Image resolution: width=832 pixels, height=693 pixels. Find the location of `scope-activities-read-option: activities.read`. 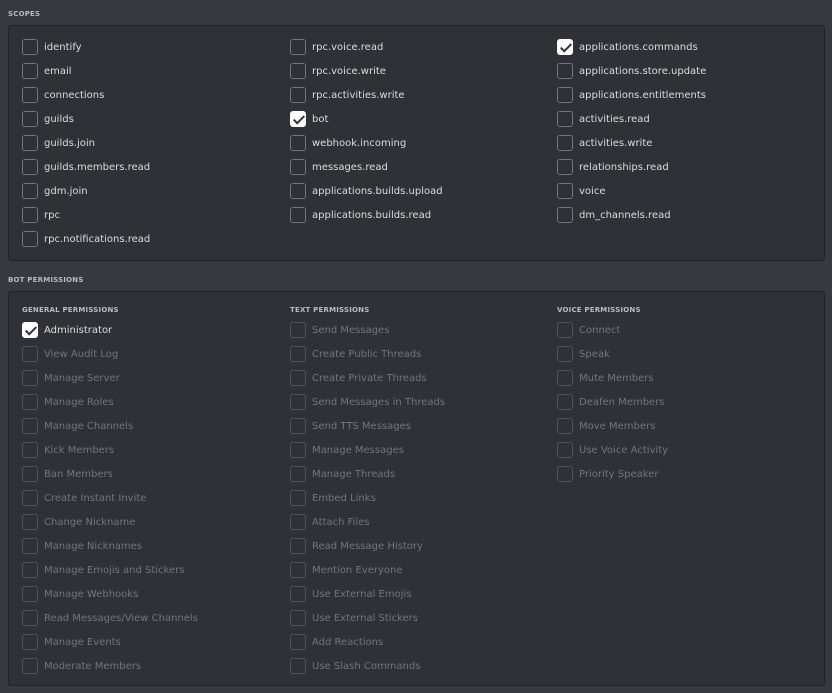

scope-activities-read-option: activities.read is located at coordinates (631, 119).